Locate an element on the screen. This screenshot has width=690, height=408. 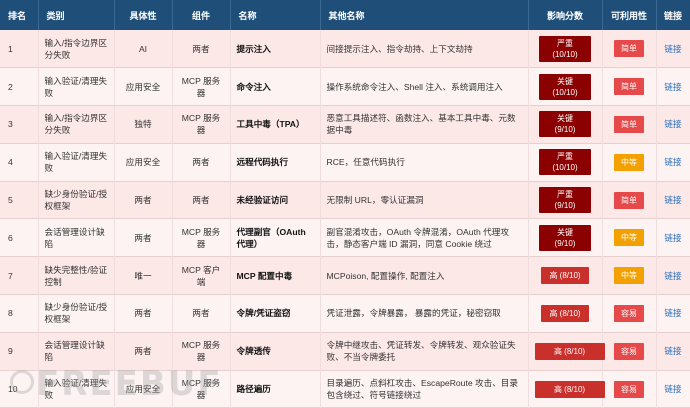
cell-other-names: RCE，任意代码执行 is located at coordinates (424, 162).